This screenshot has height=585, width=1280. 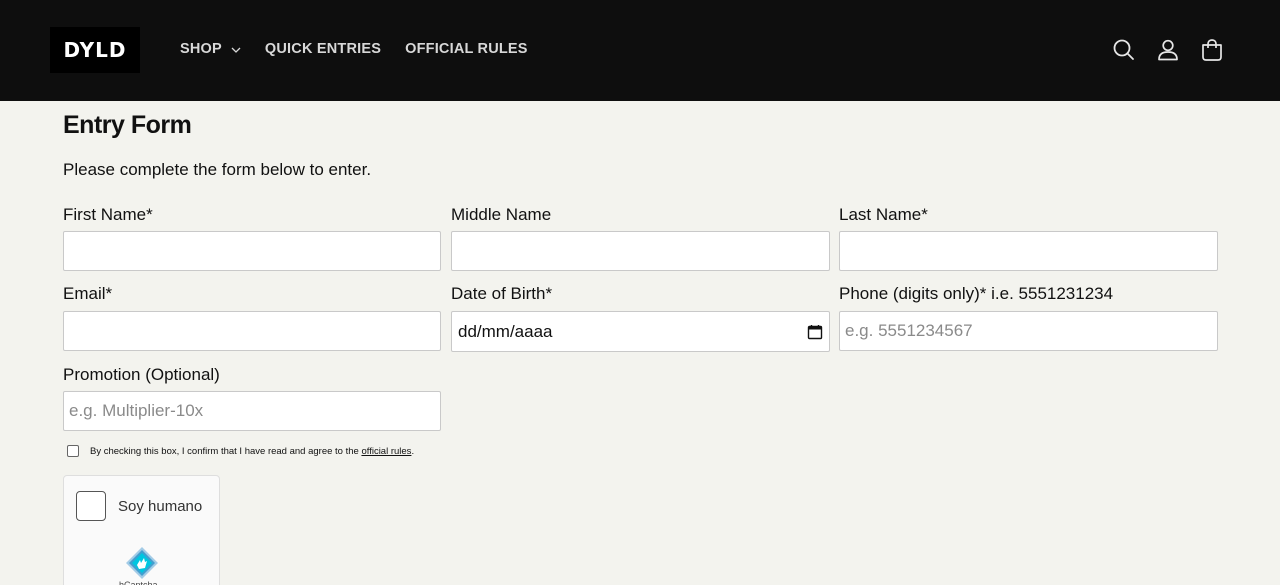 I want to click on main-nav: SHOP QUICK ENTRIES OFFICIAL RULES, so click(x=354, y=49).